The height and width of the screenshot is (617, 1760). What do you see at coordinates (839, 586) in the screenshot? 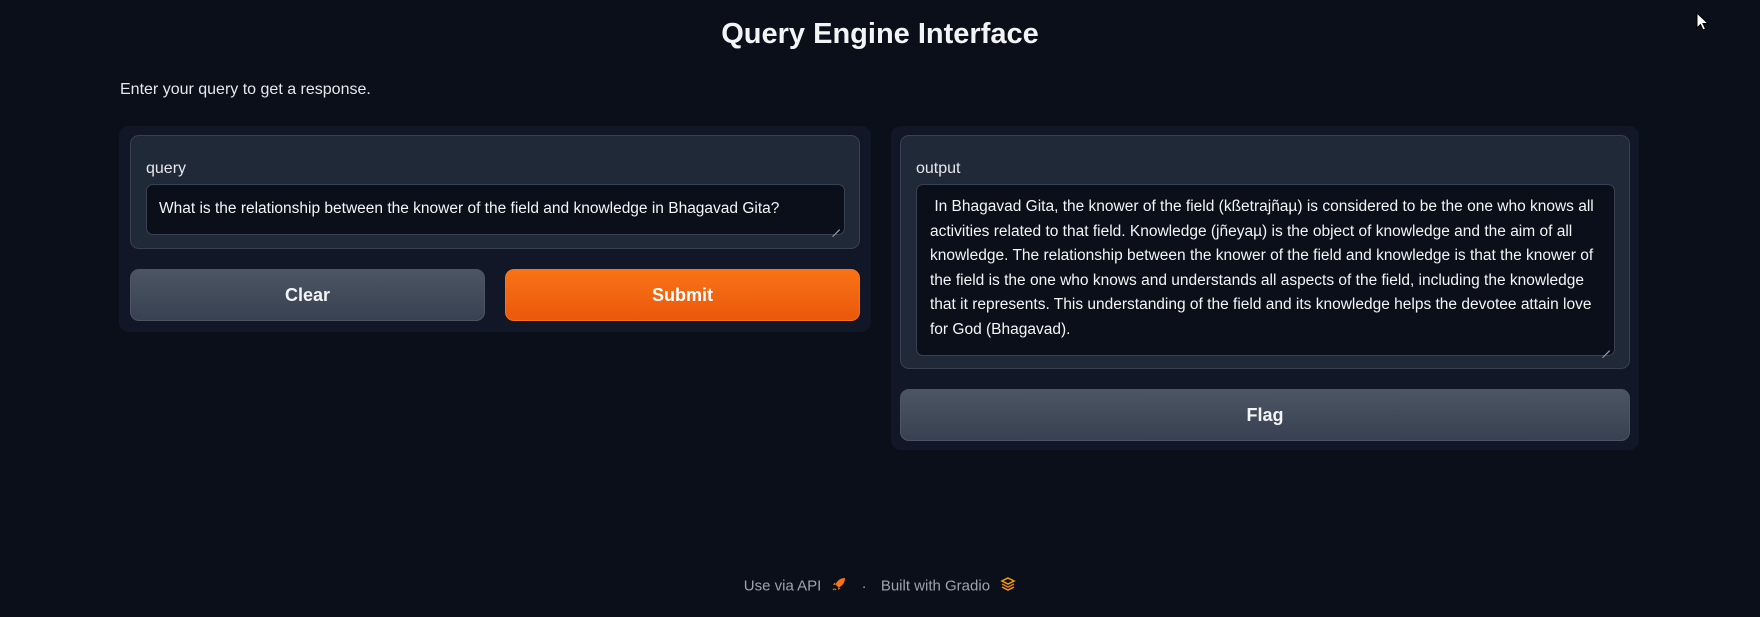
I see `rocket-icon` at bounding box center [839, 586].